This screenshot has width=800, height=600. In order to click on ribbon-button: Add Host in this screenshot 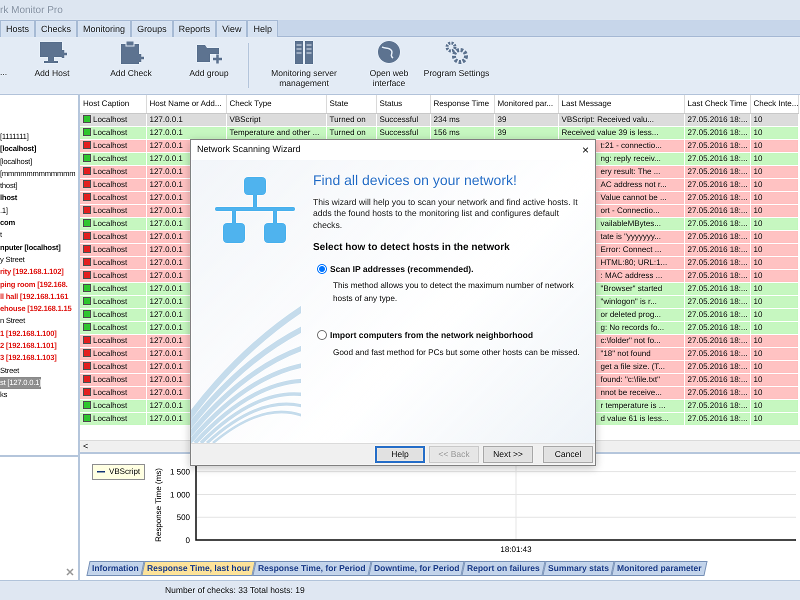, I will do `click(52, 65)`.